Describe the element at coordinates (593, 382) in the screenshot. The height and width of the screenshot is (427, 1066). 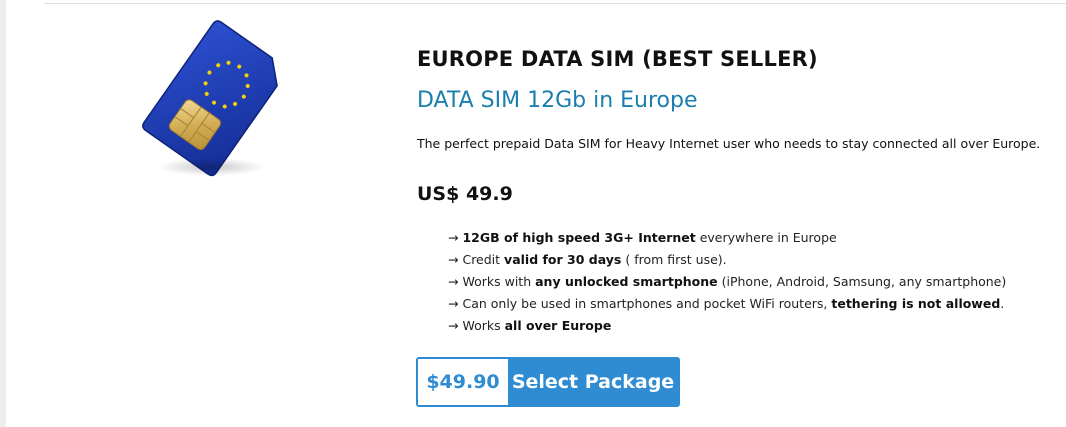
I see `select-package-label: Select Package` at that location.